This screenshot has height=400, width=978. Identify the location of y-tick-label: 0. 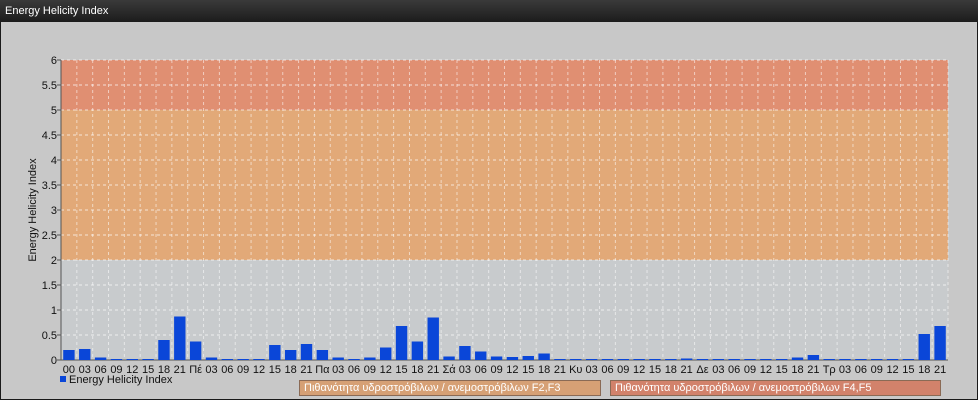
(54, 361).